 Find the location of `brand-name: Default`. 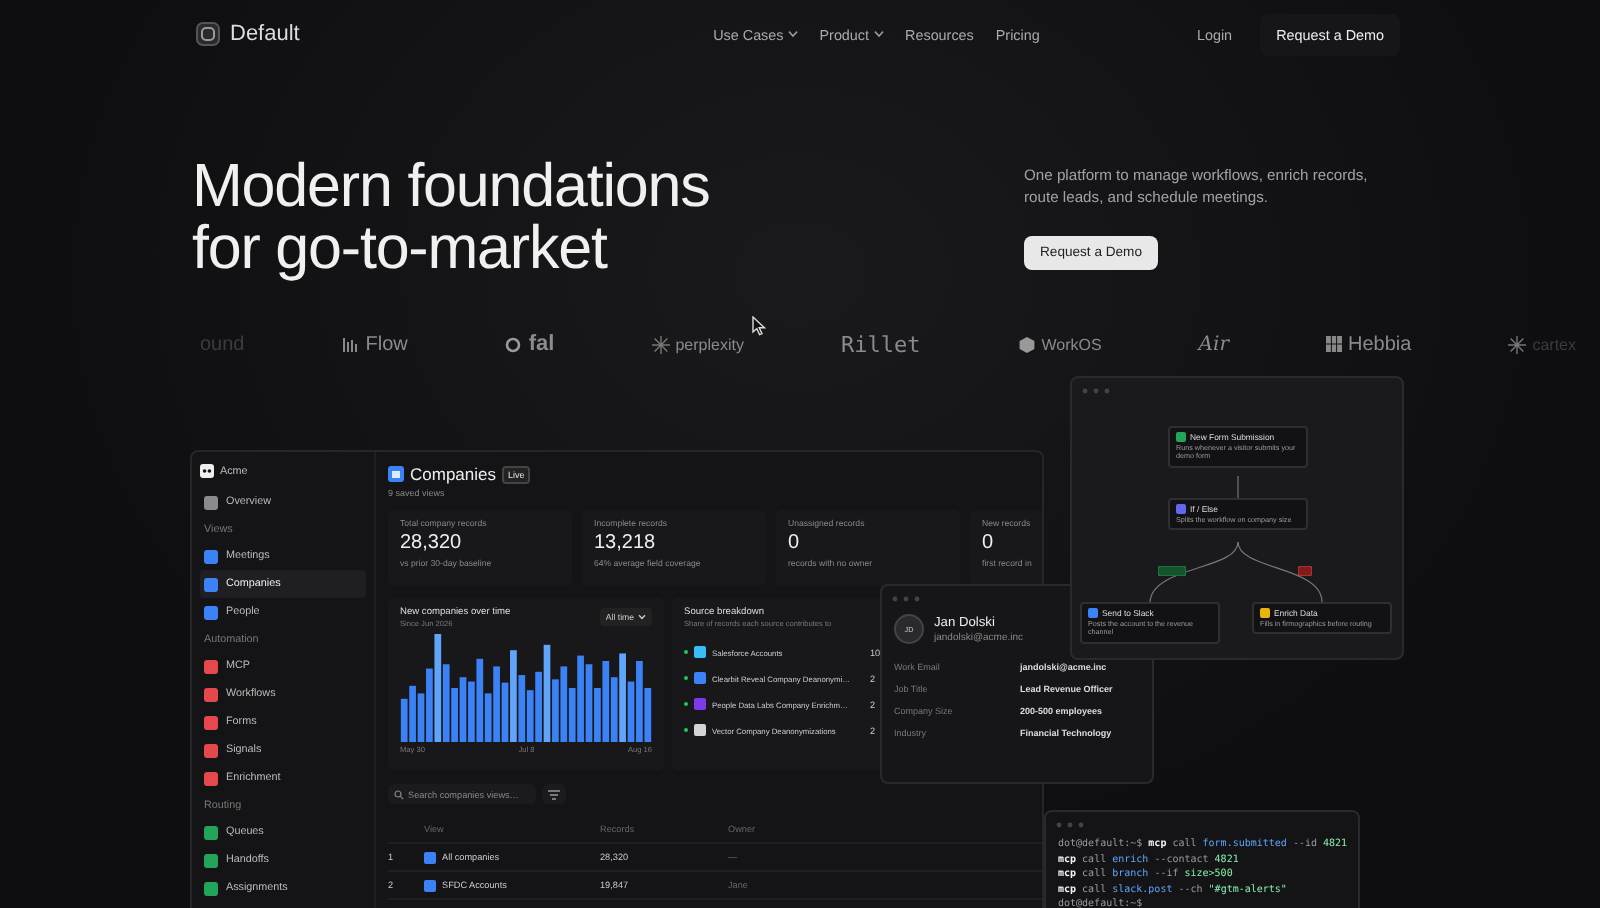

brand-name: Default is located at coordinates (265, 34).